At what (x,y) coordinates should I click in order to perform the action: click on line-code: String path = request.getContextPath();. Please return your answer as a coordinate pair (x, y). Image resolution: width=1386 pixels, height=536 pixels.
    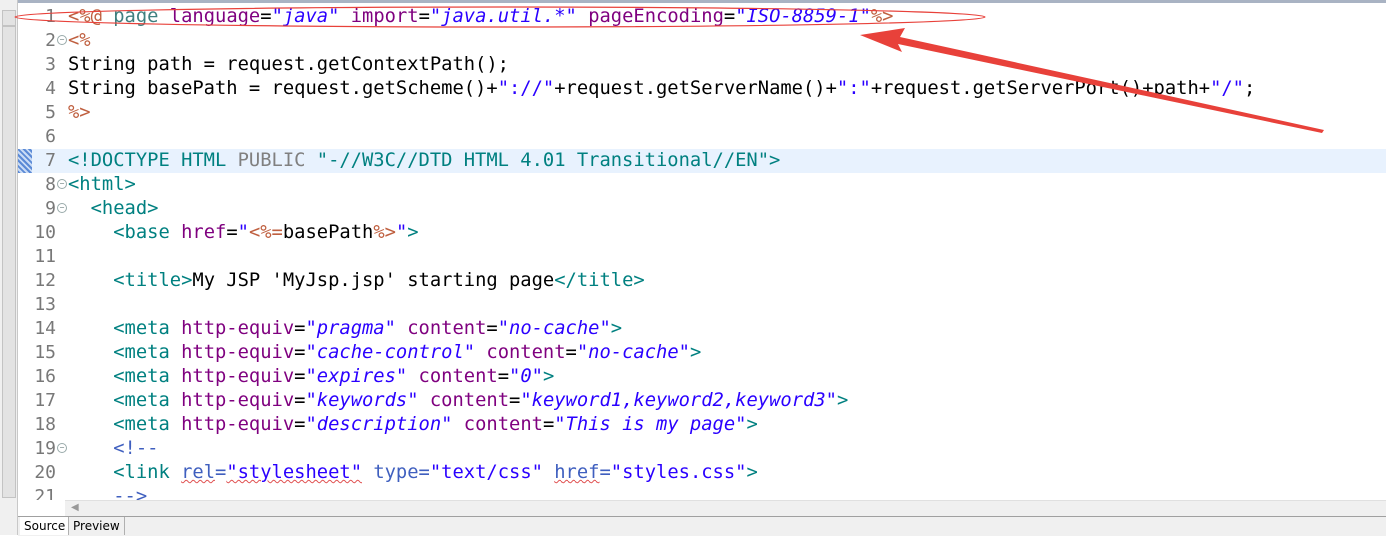
    Looking at the image, I should click on (288, 65).